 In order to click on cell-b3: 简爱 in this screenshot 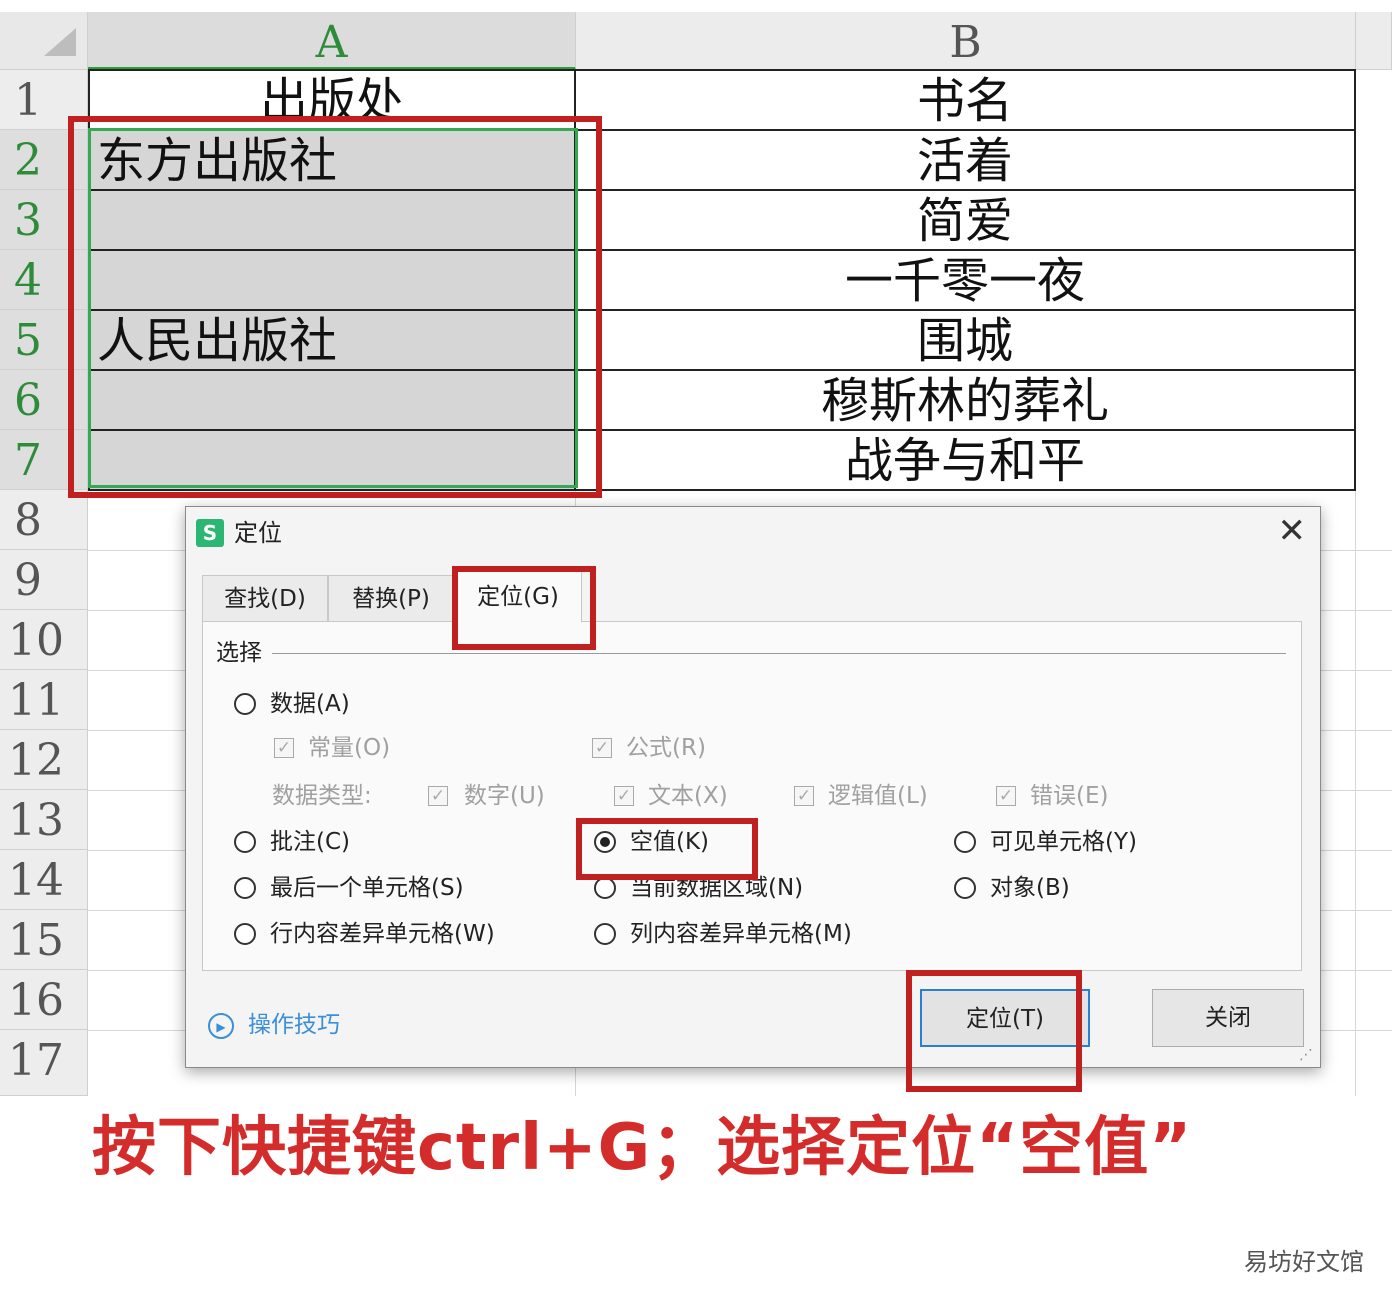, I will do `click(965, 220)`.